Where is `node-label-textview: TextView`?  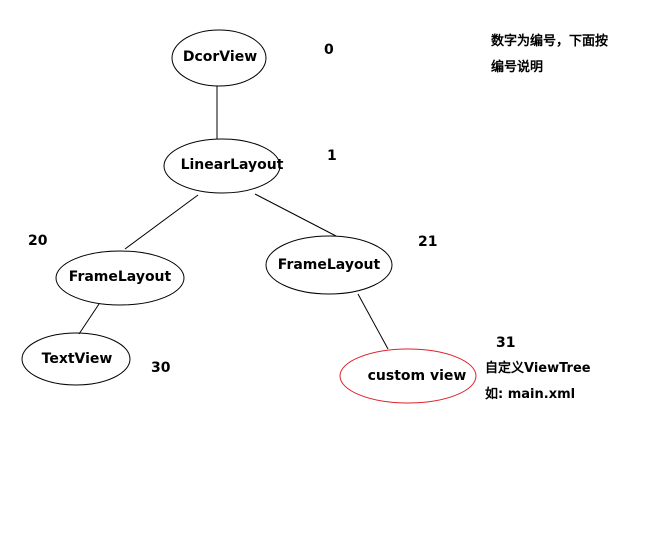 node-label-textview: TextView is located at coordinates (77, 359).